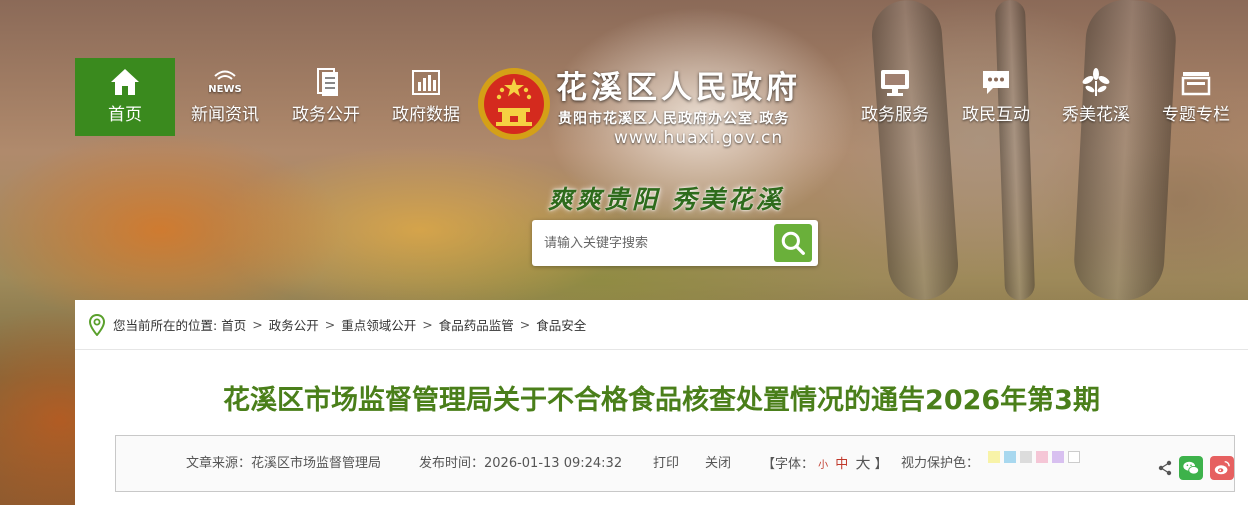 The image size is (1248, 505). Describe the element at coordinates (378, 324) in the screenshot. I see `breadcrumb-link-key-areas: 重点领域公开` at that location.